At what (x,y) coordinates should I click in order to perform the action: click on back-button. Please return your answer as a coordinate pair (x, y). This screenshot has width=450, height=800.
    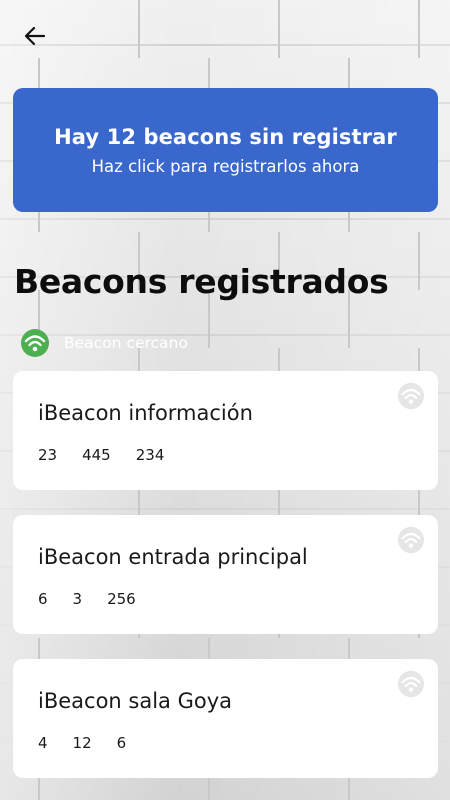
    Looking at the image, I should click on (35, 36).